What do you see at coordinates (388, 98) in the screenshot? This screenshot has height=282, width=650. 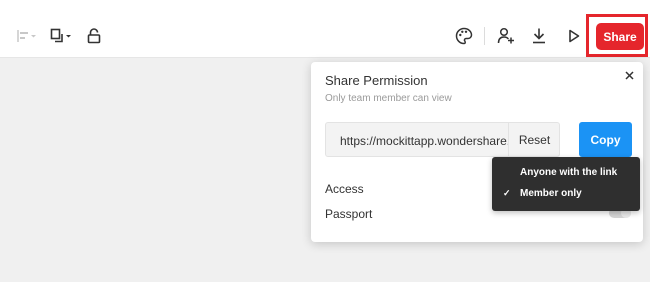 I see `panel-subtitle: Only team member can view` at bounding box center [388, 98].